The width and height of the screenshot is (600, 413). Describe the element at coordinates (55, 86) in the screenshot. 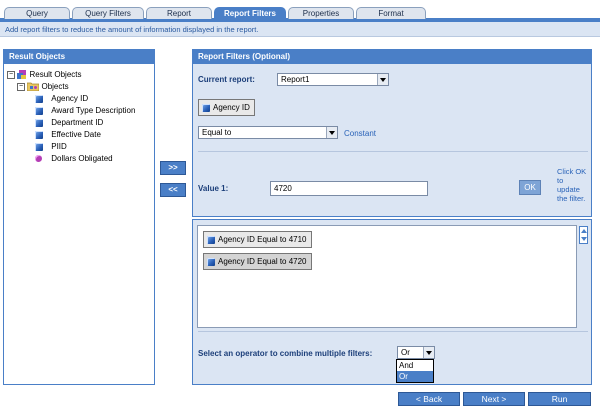

I see `tree-folder-label: Objects` at that location.